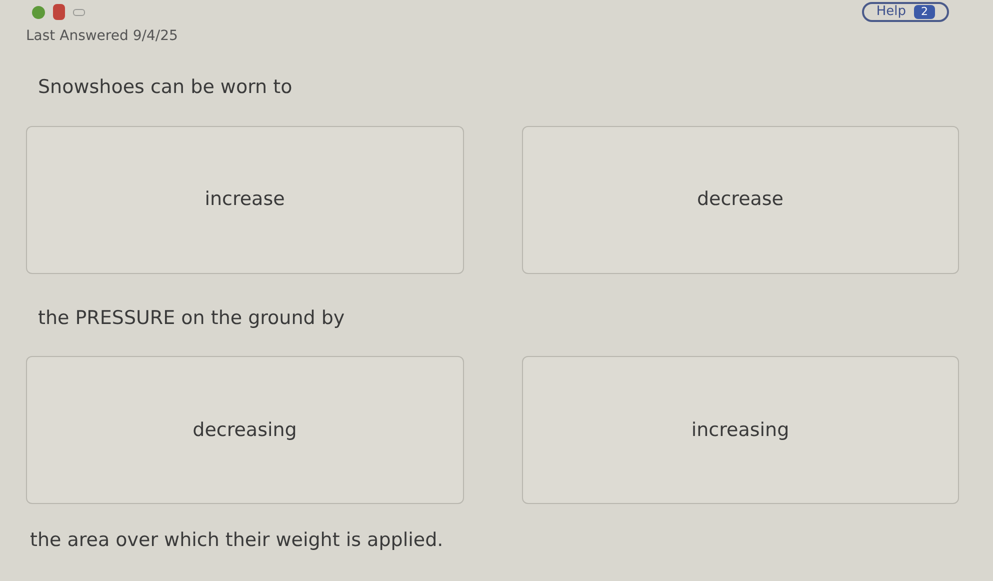  I want to click on answer-option: decreasing, so click(245, 430).